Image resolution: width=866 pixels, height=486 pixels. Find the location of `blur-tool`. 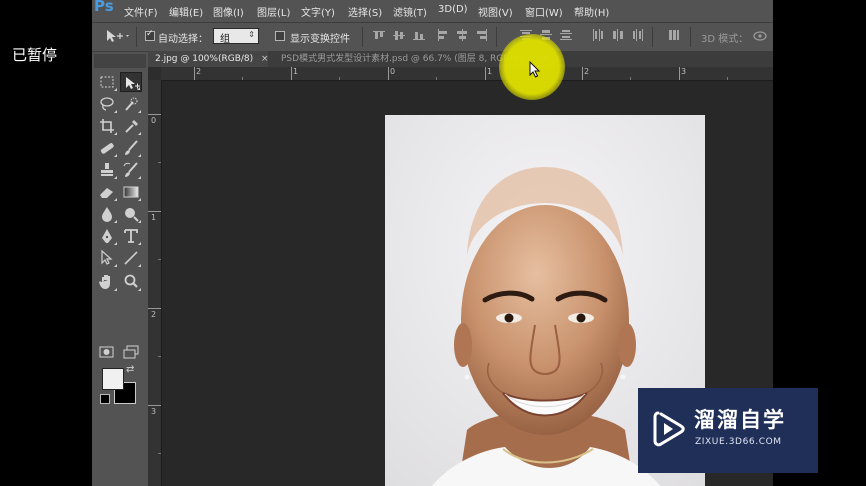

blur-tool is located at coordinates (107, 214).